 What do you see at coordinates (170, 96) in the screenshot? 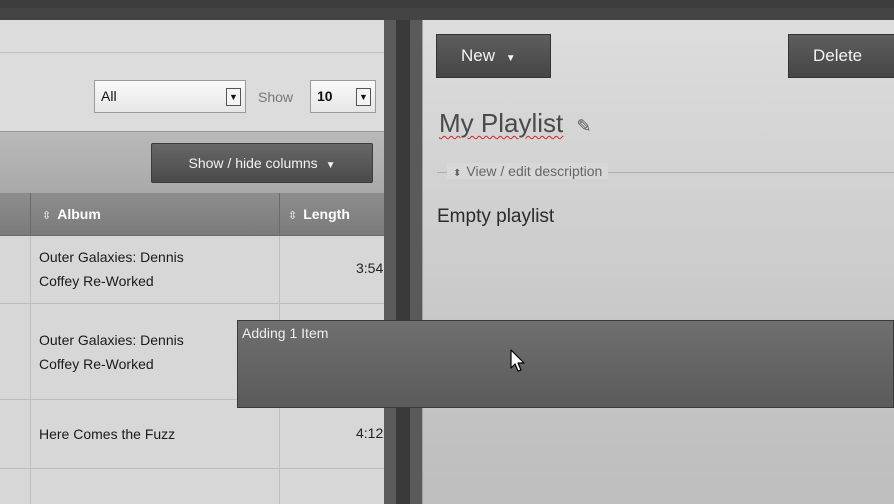
I see `filter-select: All ▼` at bounding box center [170, 96].